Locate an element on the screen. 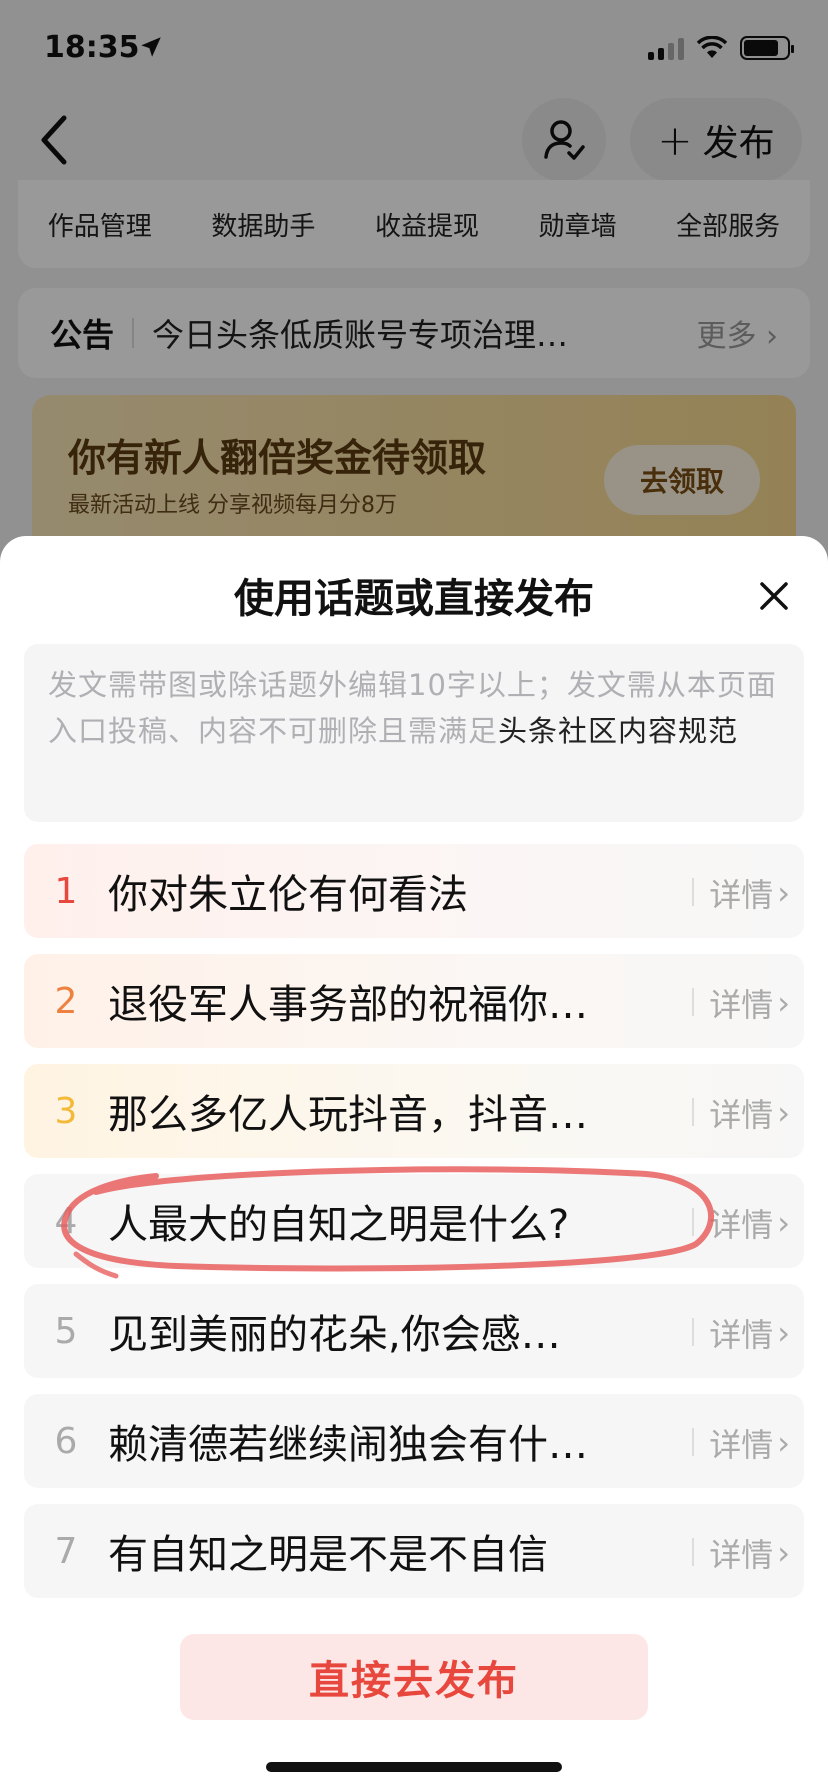 The height and width of the screenshot is (1792, 828). topic-rank: 3 is located at coordinates (66, 1111).